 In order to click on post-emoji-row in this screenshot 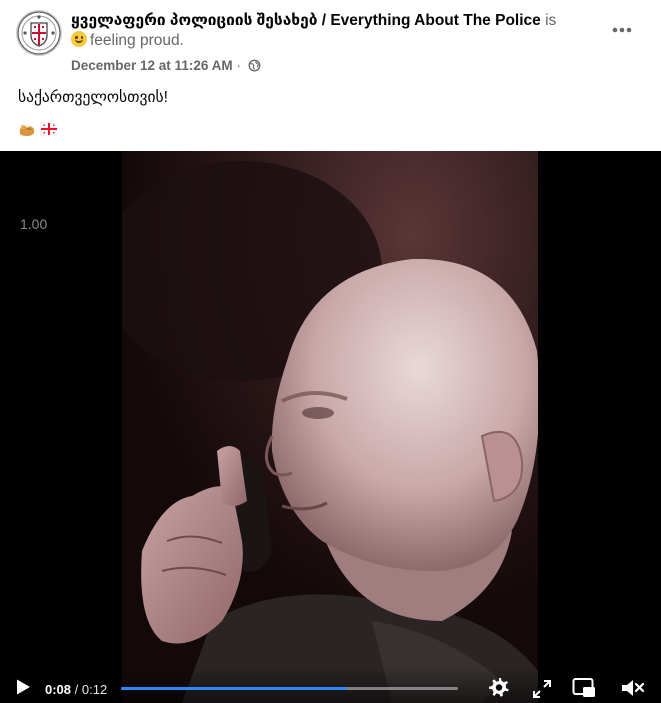, I will do `click(38, 129)`.